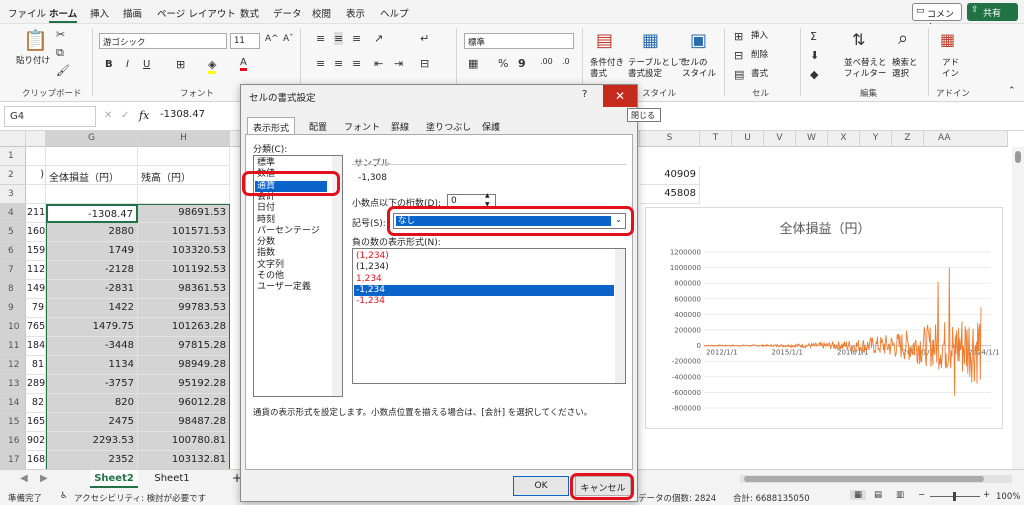 Image resolution: width=1024 pixels, height=505 pixels. I want to click on name-box: G4, so click(50, 116).